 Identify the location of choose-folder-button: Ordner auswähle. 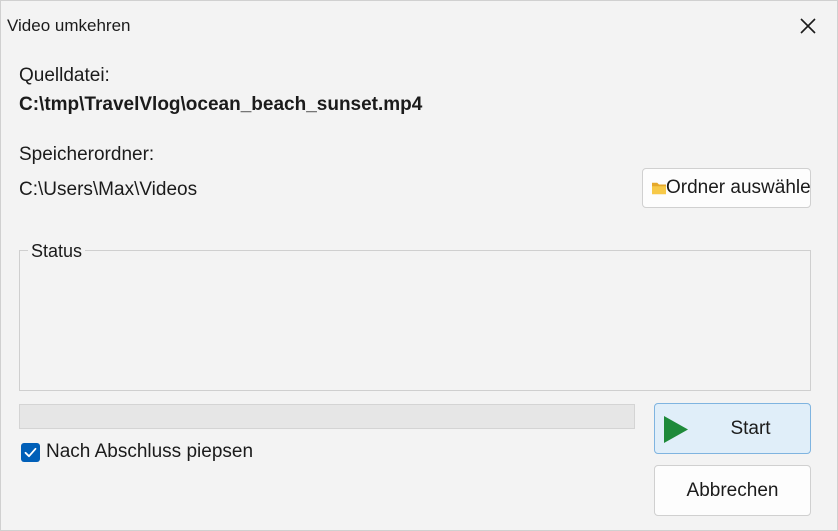
(726, 188).